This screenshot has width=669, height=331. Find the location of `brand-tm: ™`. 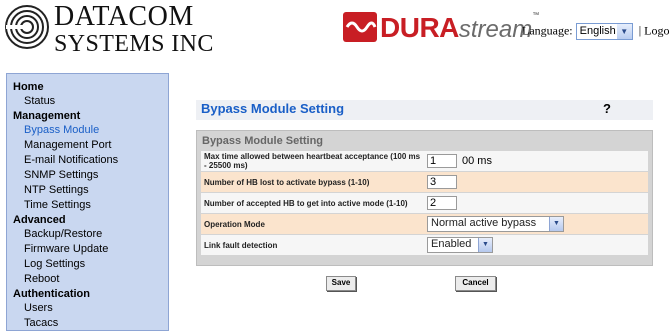

brand-tm: ™ is located at coordinates (536, 15).